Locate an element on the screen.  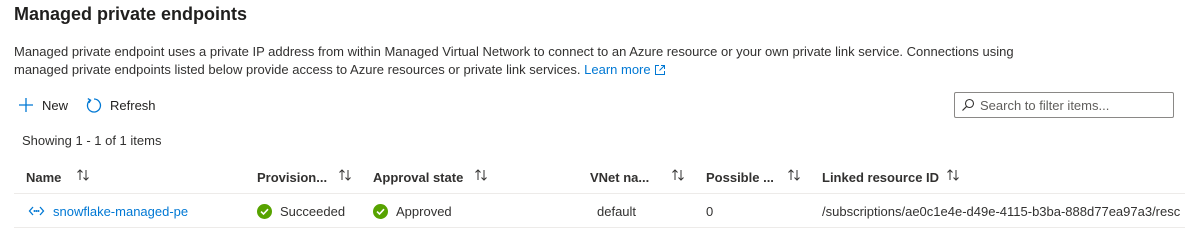
cell-approval: Approved is located at coordinates (412, 211).